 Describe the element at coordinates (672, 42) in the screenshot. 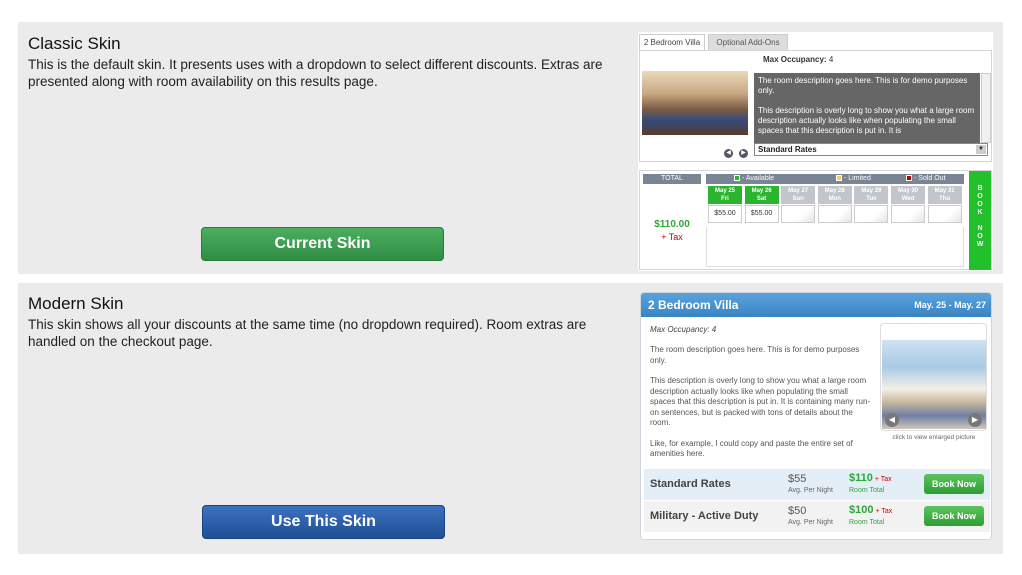

I see `tab-2-bedroom-villa: 2 Bedroom Villa` at that location.